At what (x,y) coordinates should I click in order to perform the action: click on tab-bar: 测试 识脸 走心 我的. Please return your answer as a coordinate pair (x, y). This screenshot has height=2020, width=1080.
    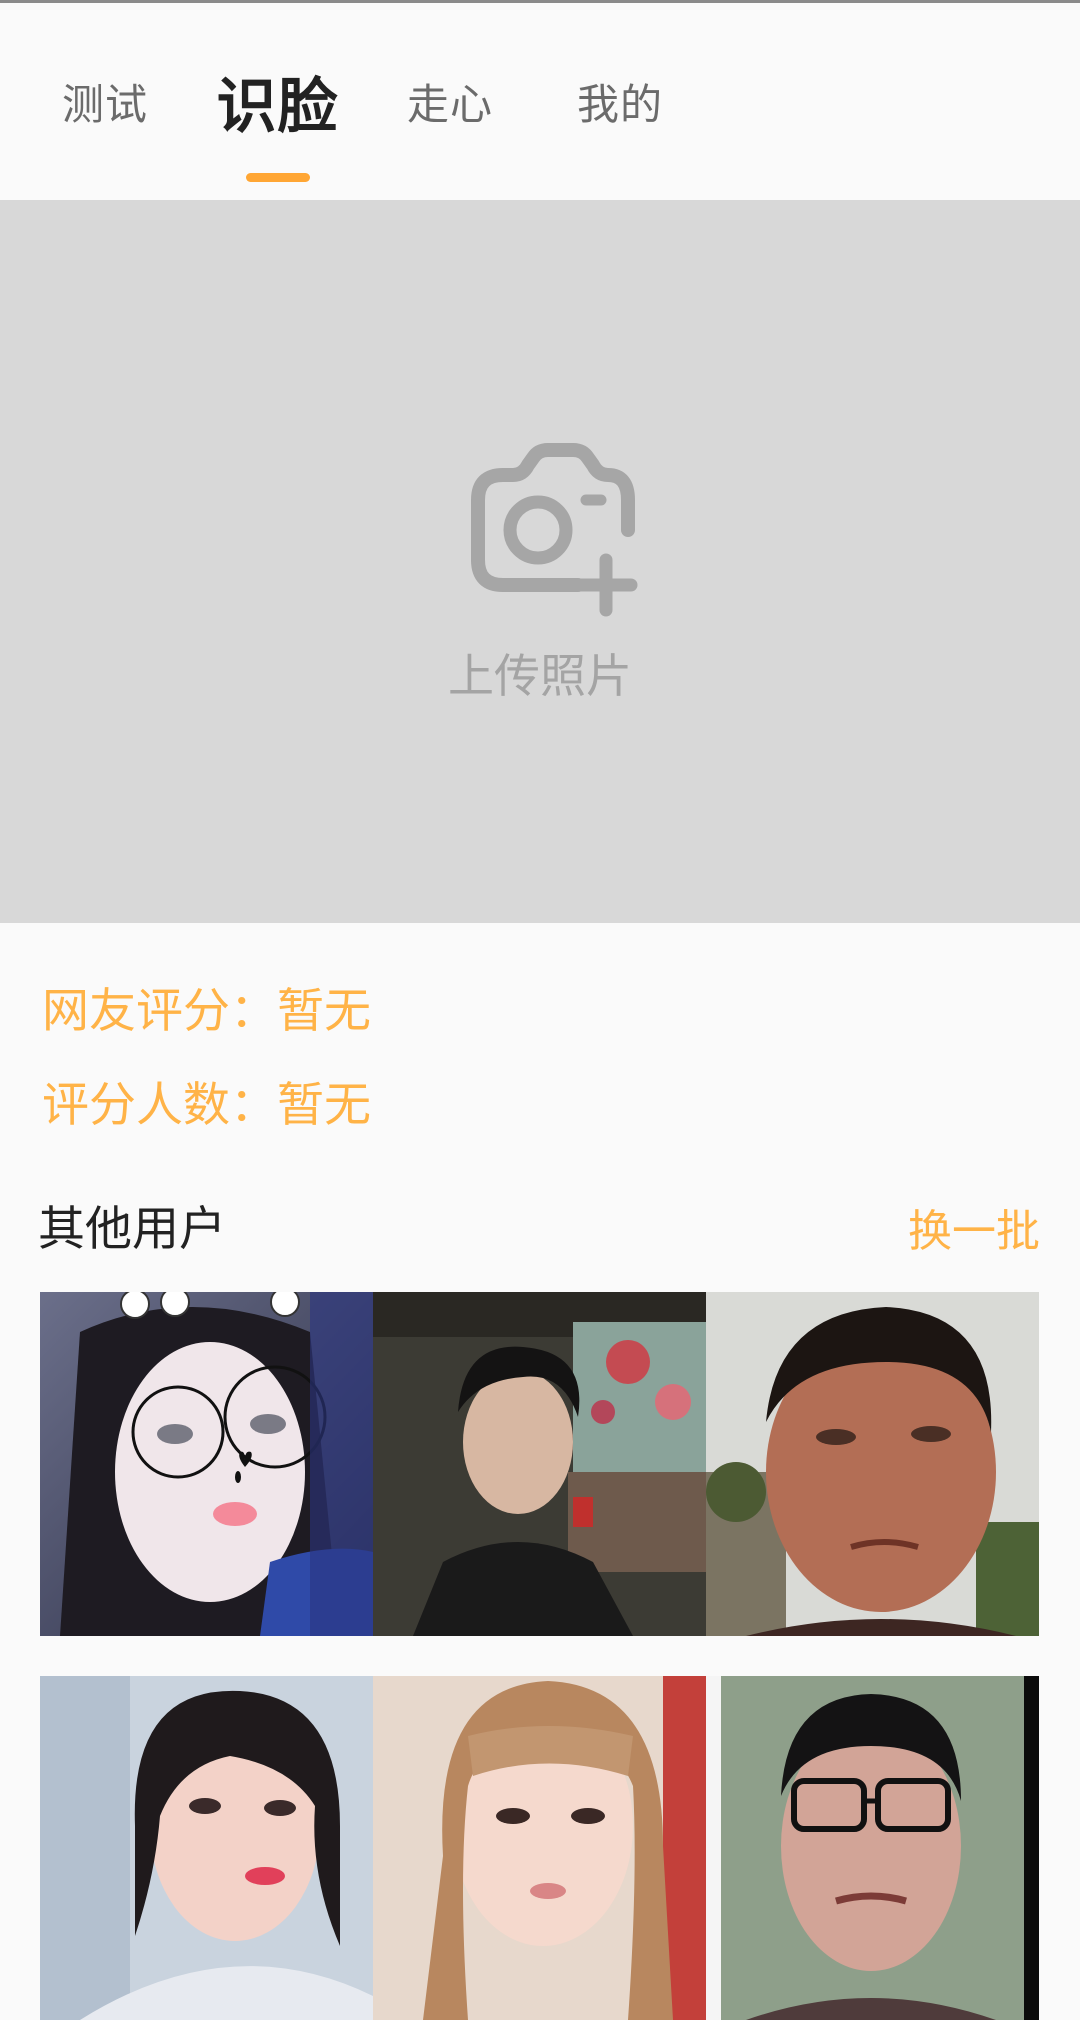
    Looking at the image, I should click on (540, 101).